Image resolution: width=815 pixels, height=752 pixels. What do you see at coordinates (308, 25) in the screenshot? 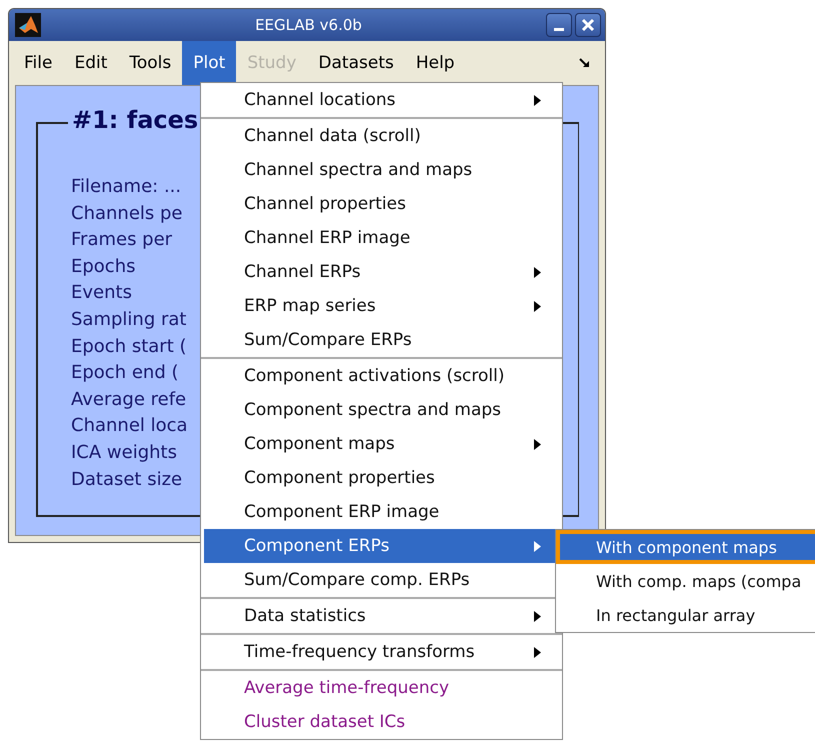
I see `window-title: EEGLAB v6.0b` at bounding box center [308, 25].